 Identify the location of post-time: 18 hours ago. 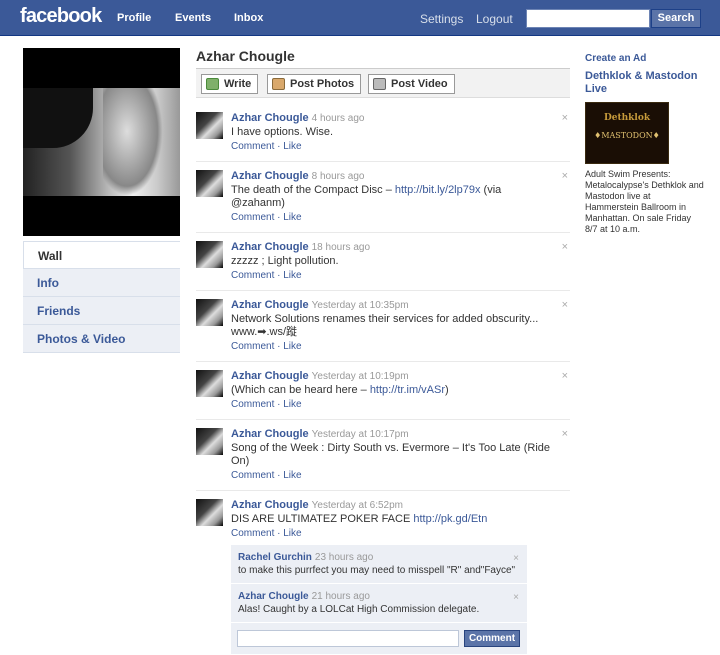
(341, 247).